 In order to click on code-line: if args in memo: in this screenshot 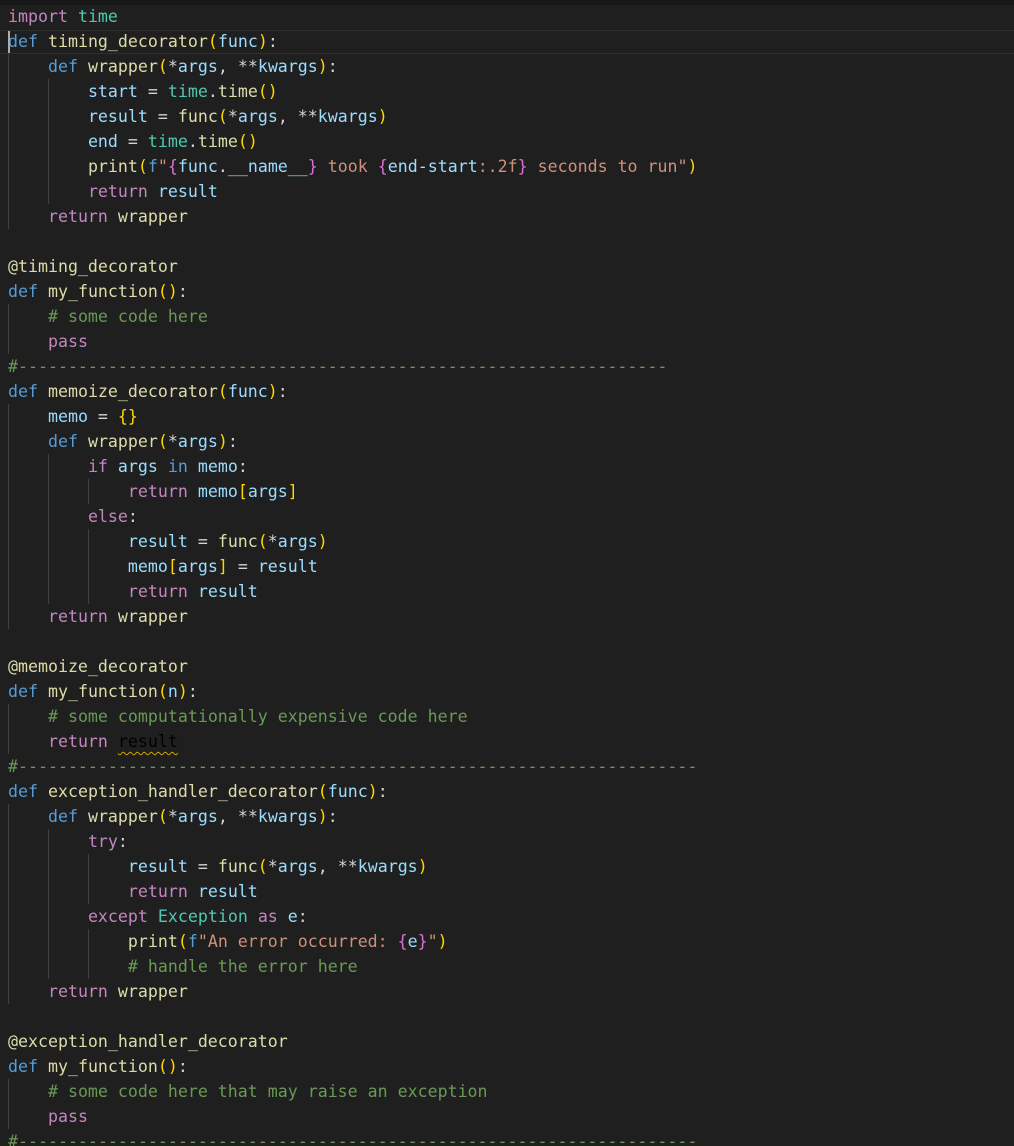, I will do `click(353, 466)`.